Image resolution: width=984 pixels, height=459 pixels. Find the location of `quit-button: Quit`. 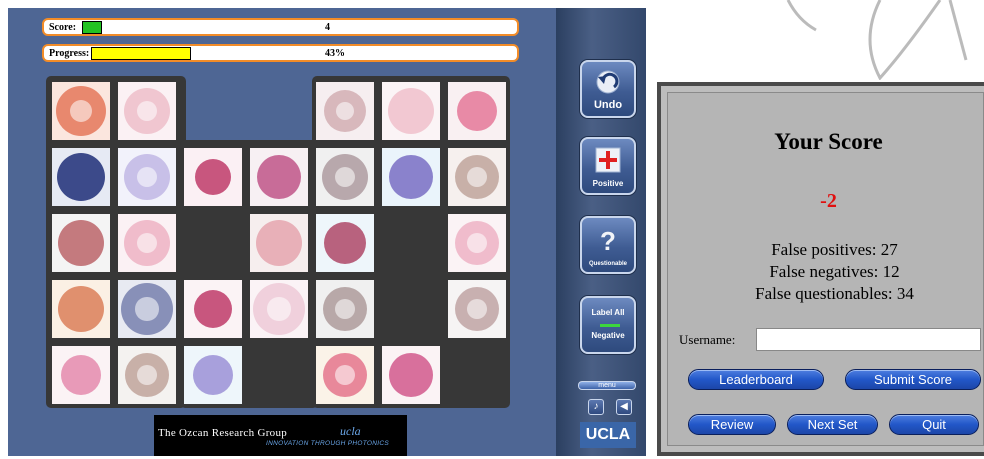

quit-button: Quit is located at coordinates (934, 424).